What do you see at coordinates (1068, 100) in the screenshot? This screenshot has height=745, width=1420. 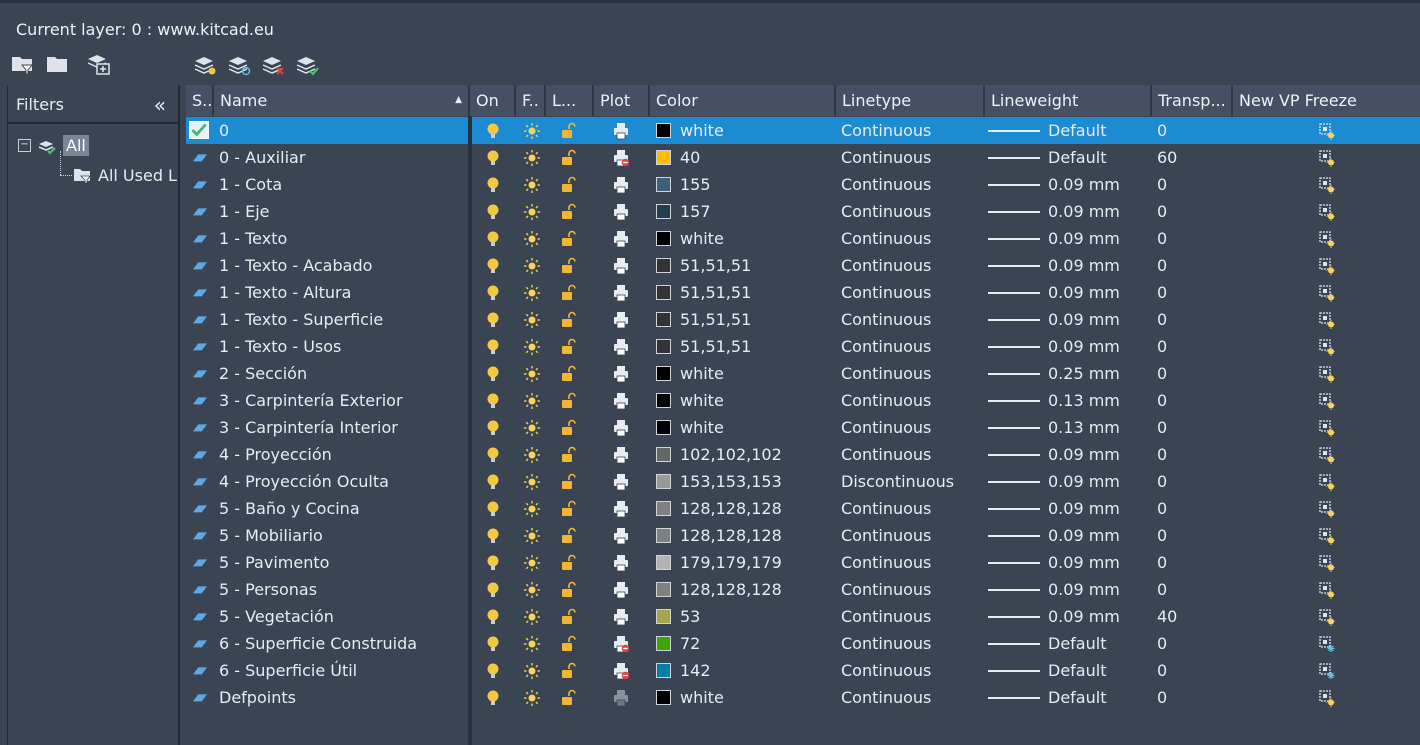 I see `column-header-lineweight: Lineweight` at bounding box center [1068, 100].